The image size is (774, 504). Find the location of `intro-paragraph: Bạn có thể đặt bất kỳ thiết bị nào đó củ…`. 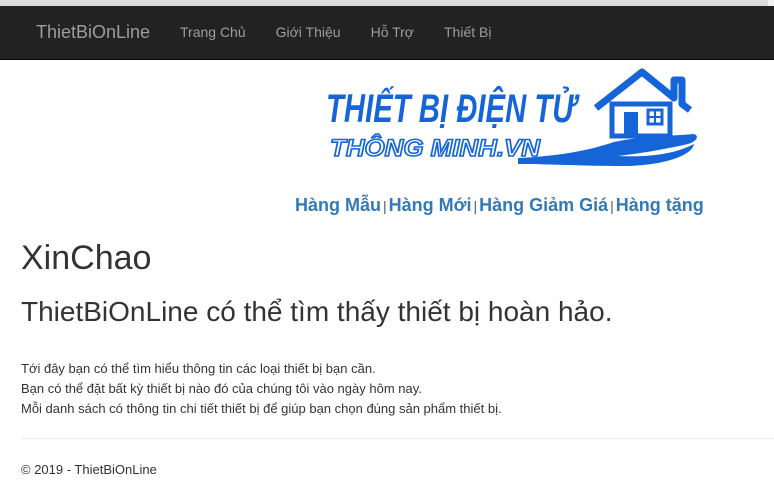

intro-paragraph: Bạn có thể đặt bất kỳ thiết bị nào đó củ… is located at coordinates (221, 388).